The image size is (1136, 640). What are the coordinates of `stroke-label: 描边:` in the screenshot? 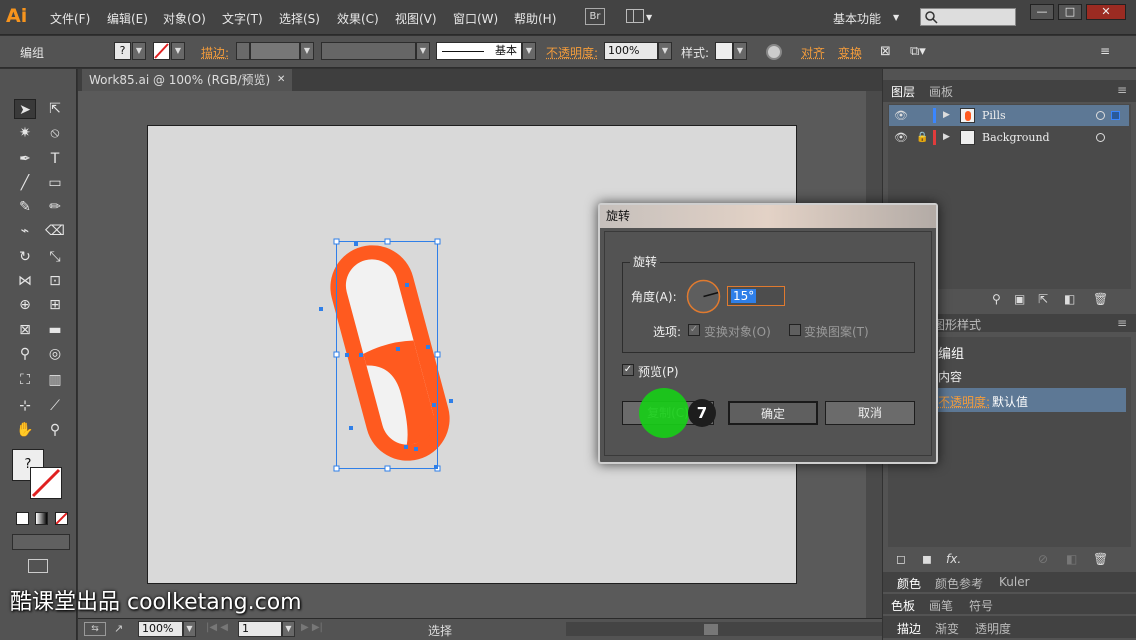 It's located at (215, 52).